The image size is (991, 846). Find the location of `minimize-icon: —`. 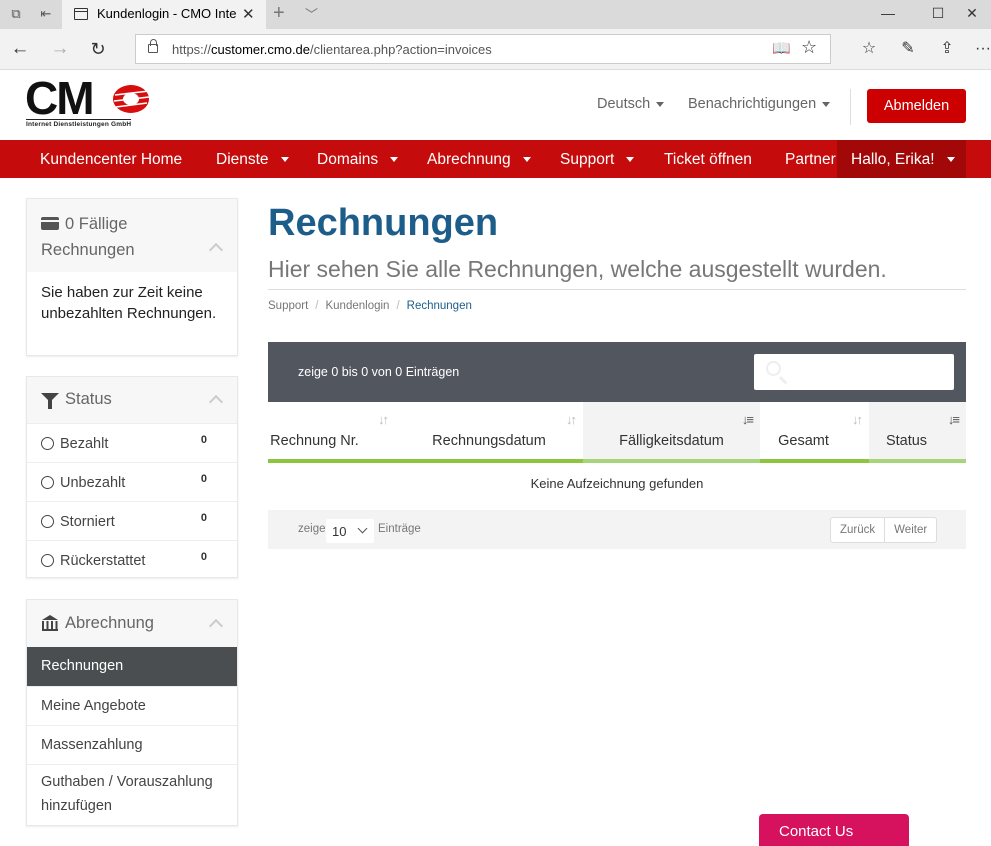

minimize-icon: — is located at coordinates (888, 13).